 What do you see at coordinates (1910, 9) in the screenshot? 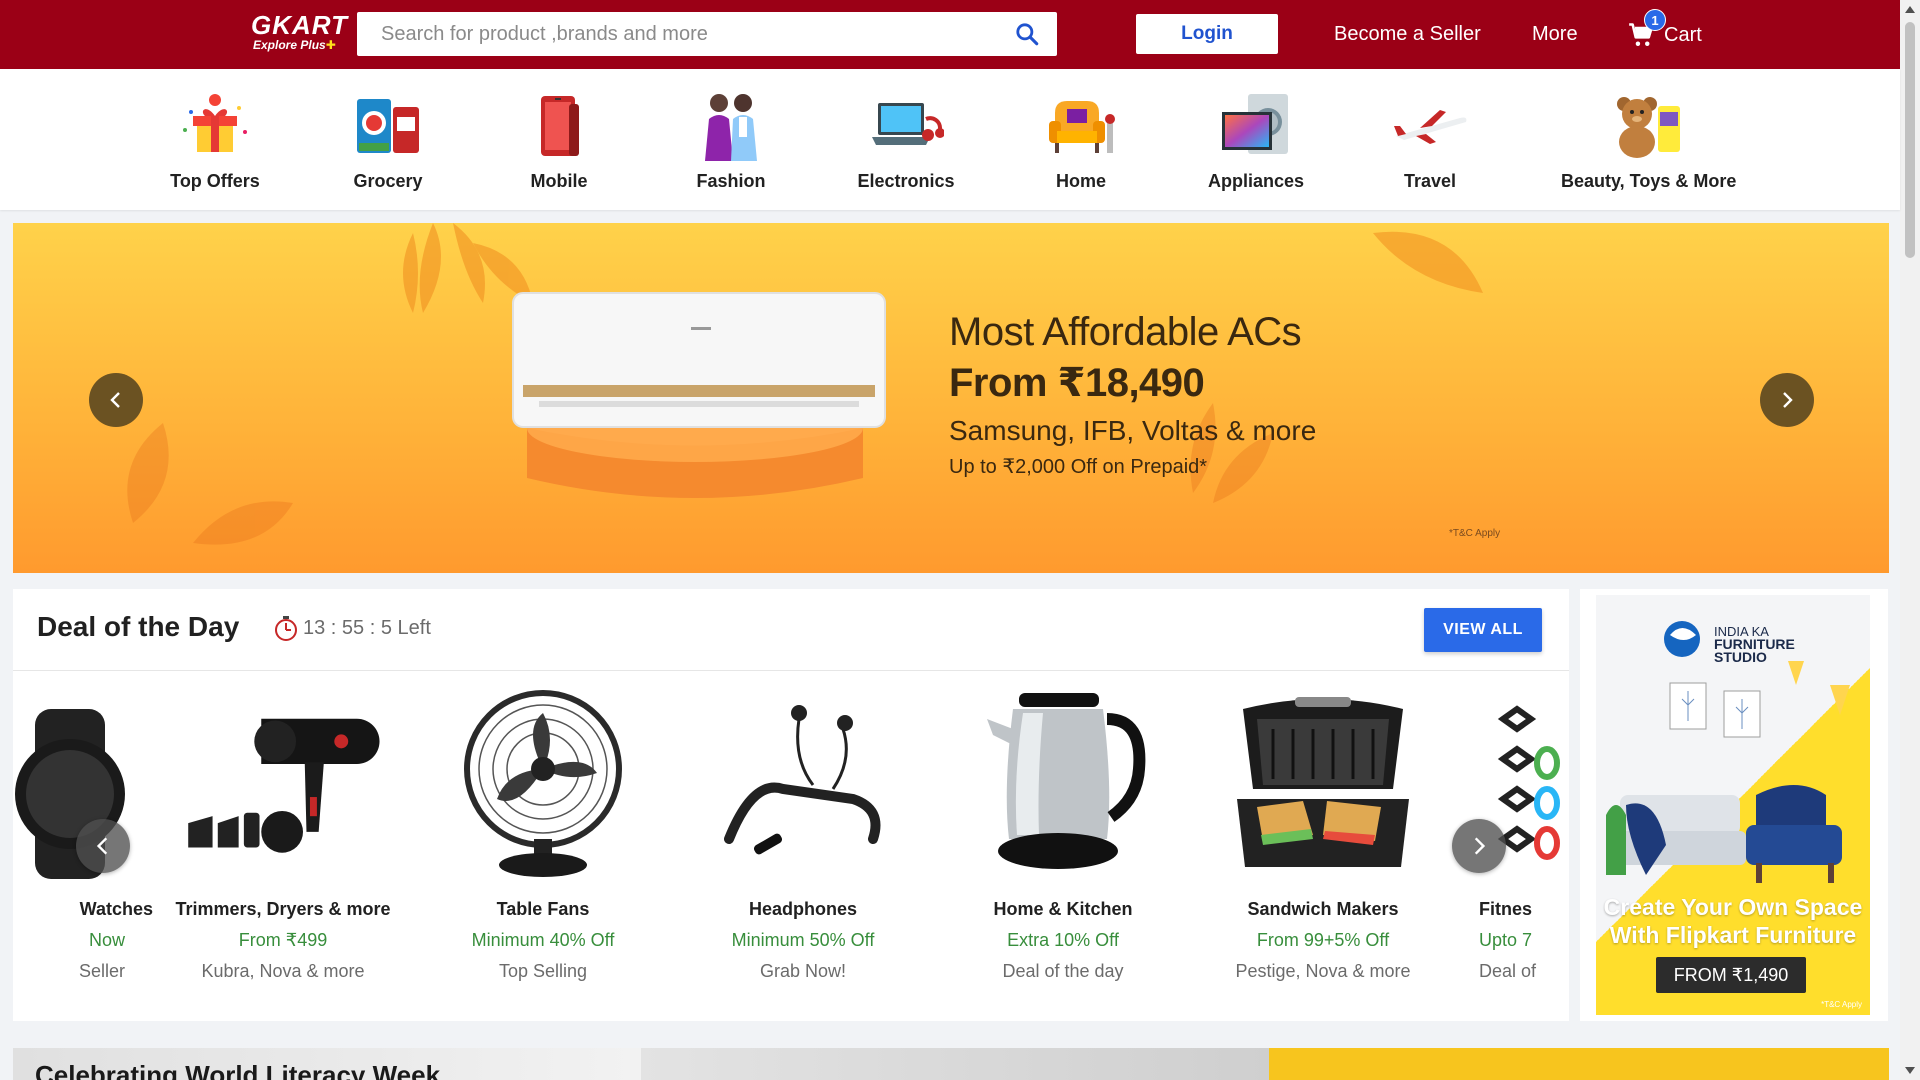
I see `scroll-up-arrow-icon` at bounding box center [1910, 9].